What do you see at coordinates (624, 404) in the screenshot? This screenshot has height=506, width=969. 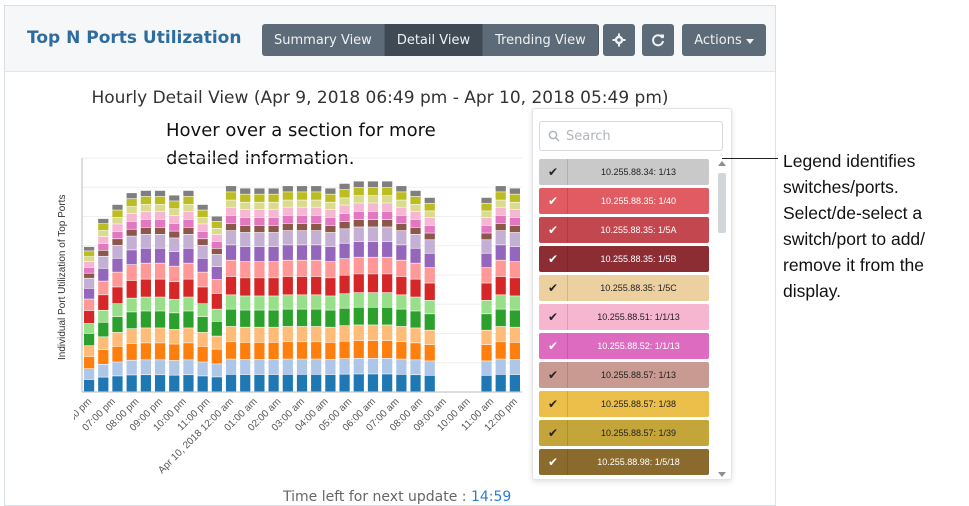 I see `legend-item: ✔ 10.255.88.57: 1/38` at bounding box center [624, 404].